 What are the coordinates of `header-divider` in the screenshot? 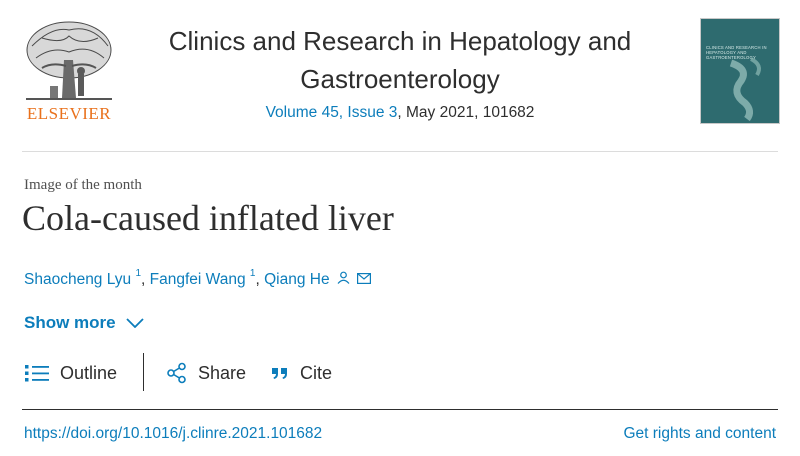 It's located at (400, 151).